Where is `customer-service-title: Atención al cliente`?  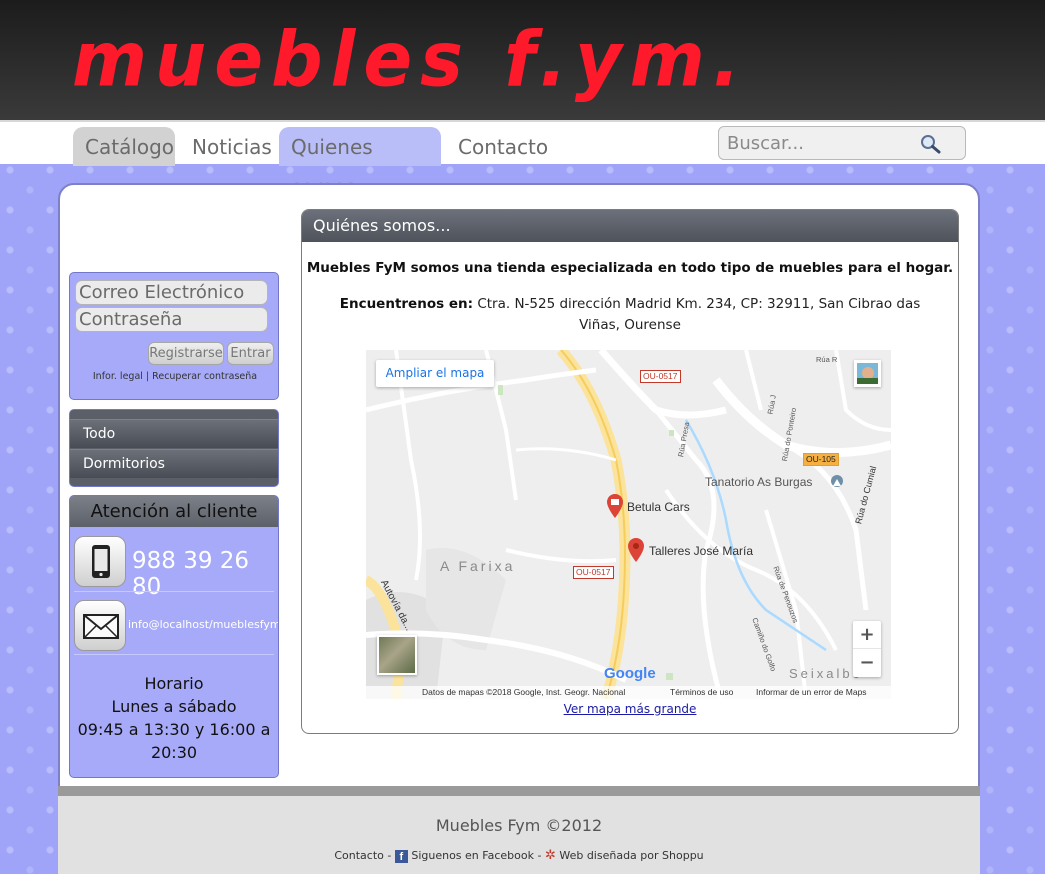
customer-service-title: Atención al cliente is located at coordinates (174, 511).